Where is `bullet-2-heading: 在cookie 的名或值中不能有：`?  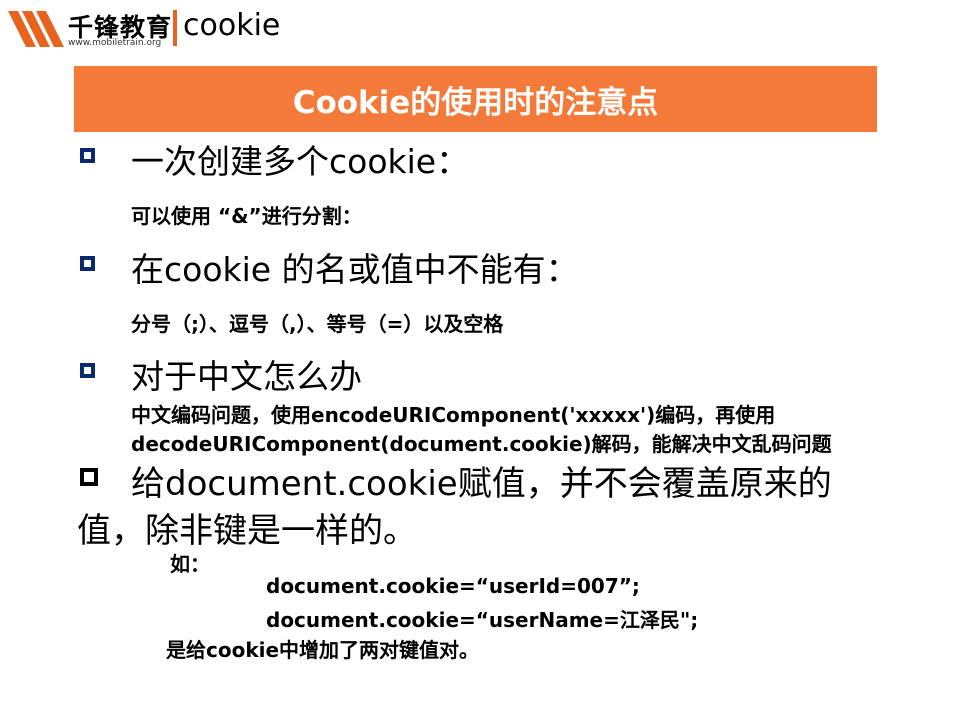 bullet-2-heading: 在cookie 的名或值中不能有： is located at coordinates (355, 269).